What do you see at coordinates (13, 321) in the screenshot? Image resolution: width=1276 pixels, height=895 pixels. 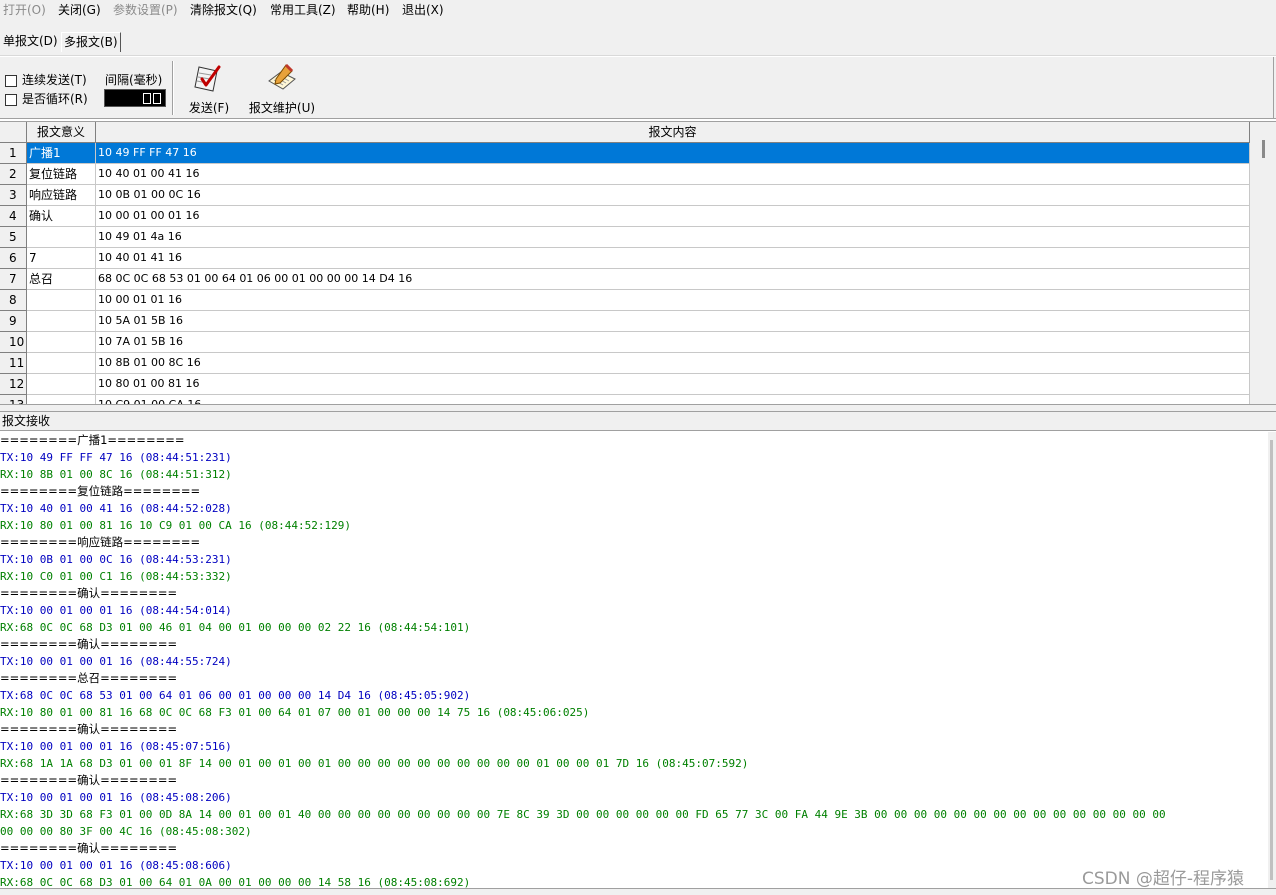 I see `row-number: 9` at bounding box center [13, 321].